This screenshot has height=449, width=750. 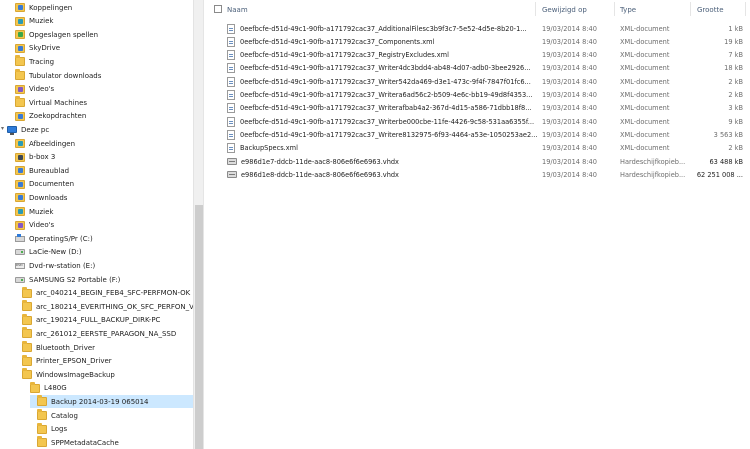 I want to click on nav-item: arc_190214_FULL_BACKUP_DIRK-PC, so click(x=91, y=320).